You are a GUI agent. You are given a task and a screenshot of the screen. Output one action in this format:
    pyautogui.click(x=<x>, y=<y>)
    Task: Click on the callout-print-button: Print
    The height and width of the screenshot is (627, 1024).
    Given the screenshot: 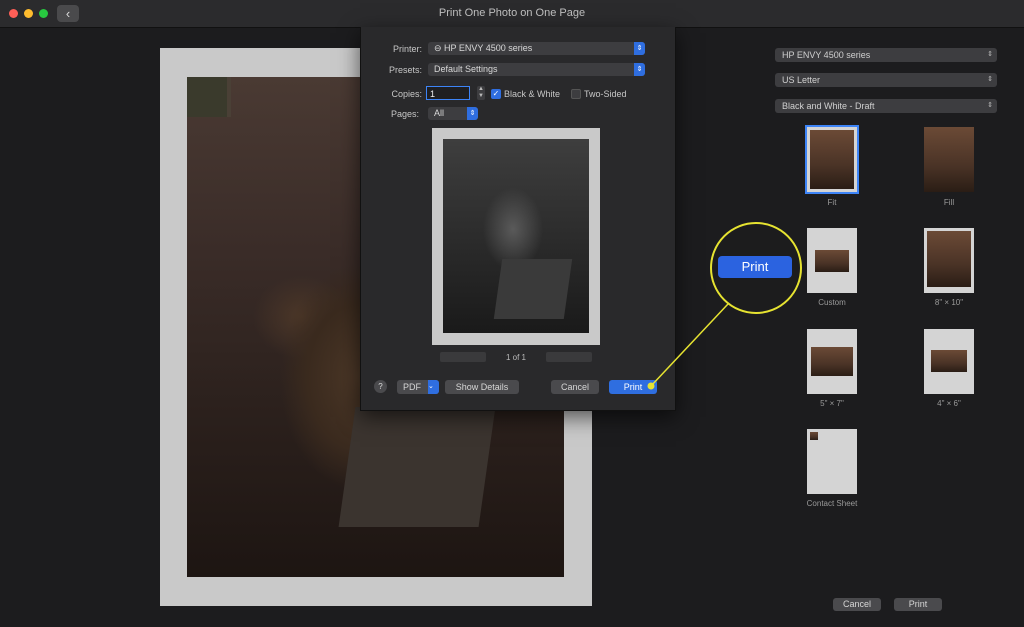 What is the action you would take?
    pyautogui.click(x=755, y=267)
    